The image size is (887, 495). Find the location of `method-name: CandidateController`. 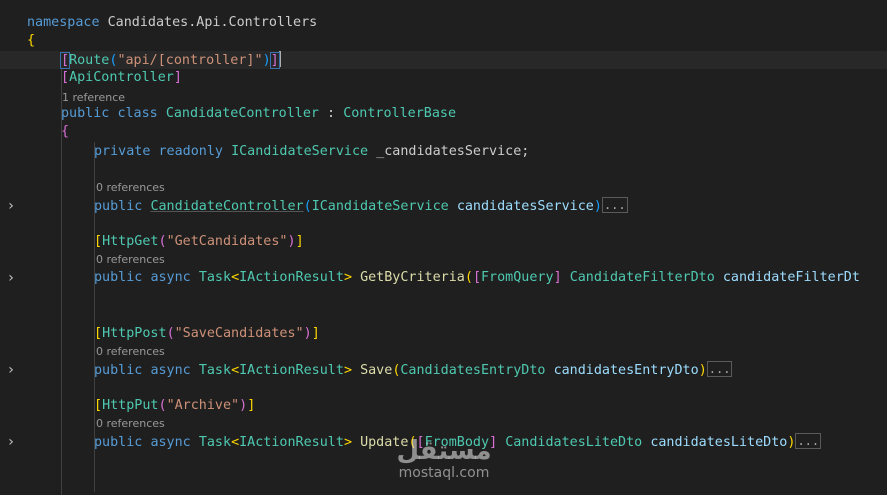

method-name: CandidateController is located at coordinates (227, 206).